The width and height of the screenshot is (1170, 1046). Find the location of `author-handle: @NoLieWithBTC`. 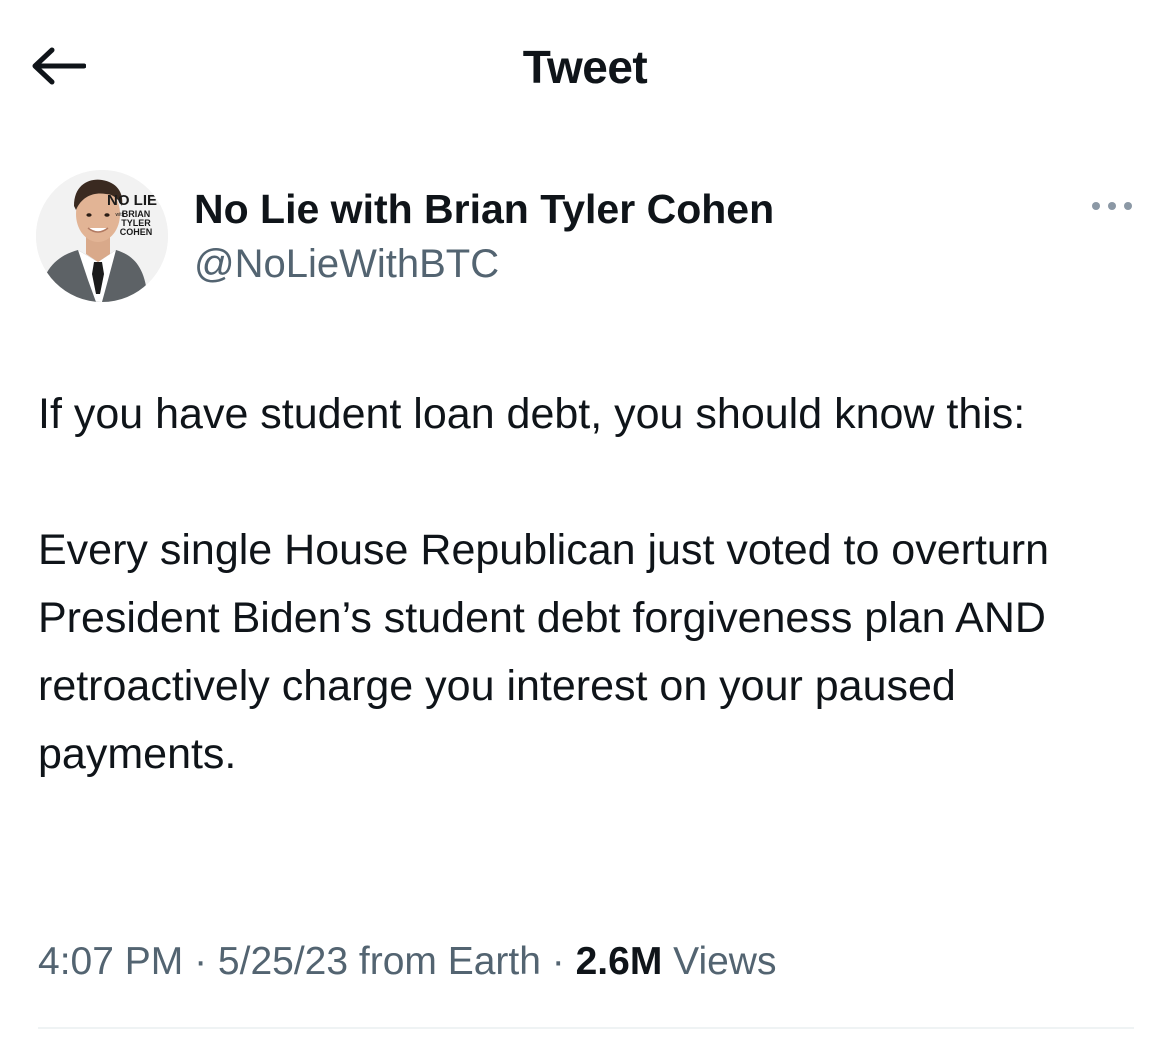

author-handle: @NoLieWithBTC is located at coordinates (346, 264).